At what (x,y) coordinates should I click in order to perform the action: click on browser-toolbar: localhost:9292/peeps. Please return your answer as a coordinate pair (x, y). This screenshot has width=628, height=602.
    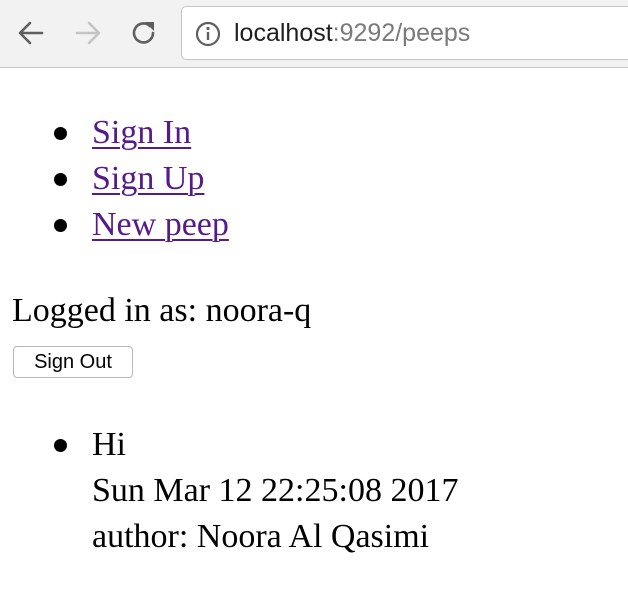
    Looking at the image, I should click on (314, 34).